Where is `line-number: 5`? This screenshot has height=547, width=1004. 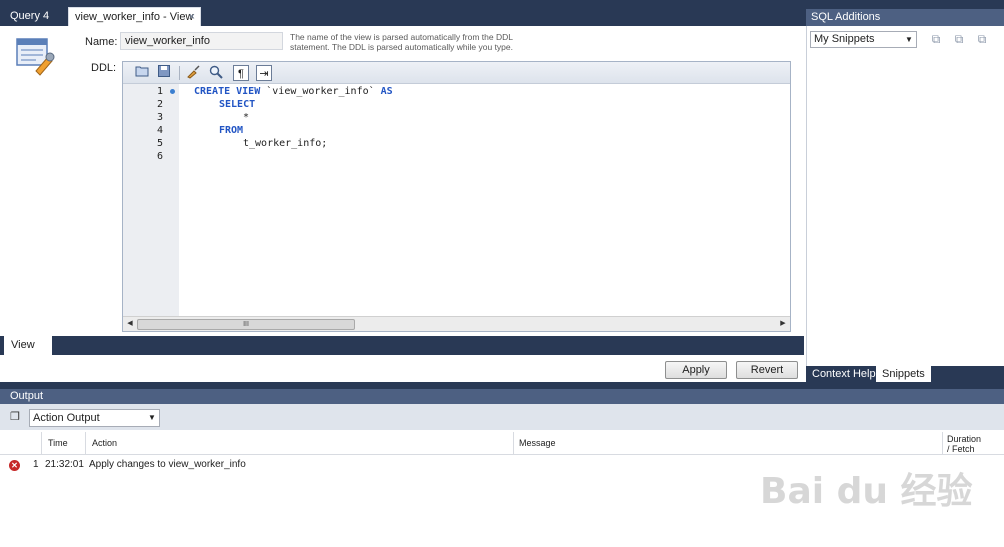
line-number: 5 is located at coordinates (159, 143).